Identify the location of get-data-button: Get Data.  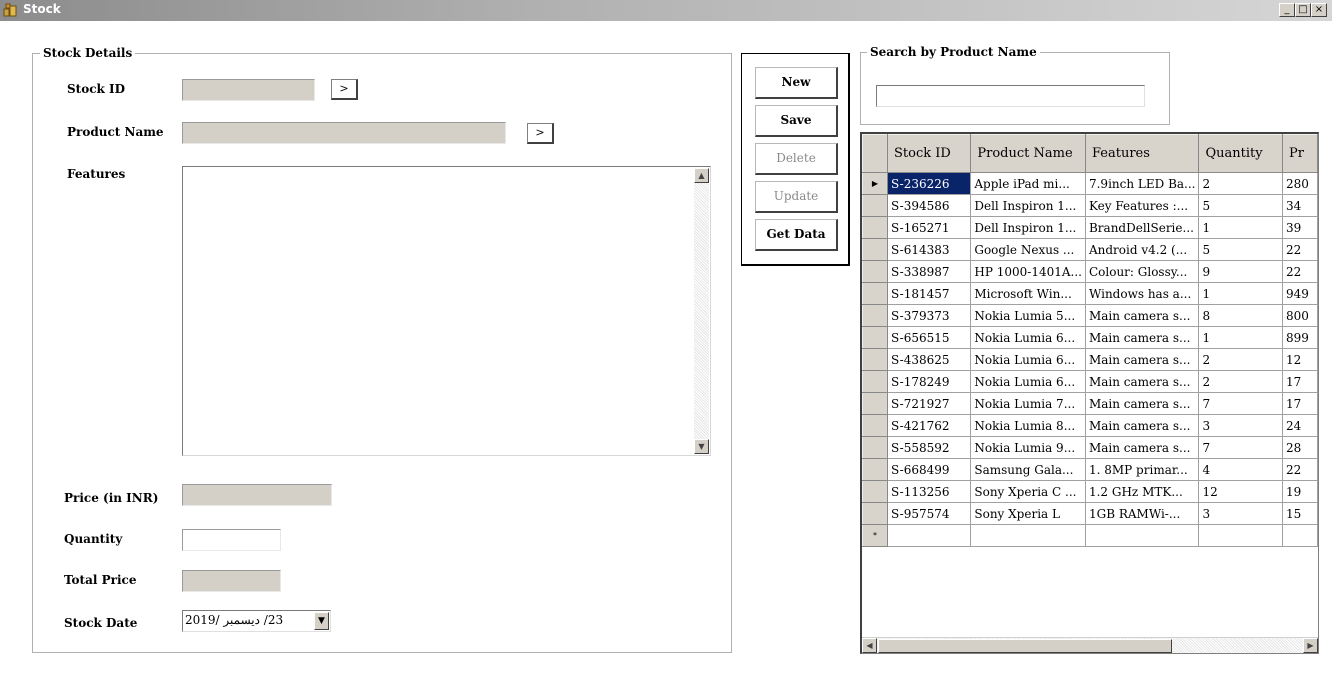
(796, 235).